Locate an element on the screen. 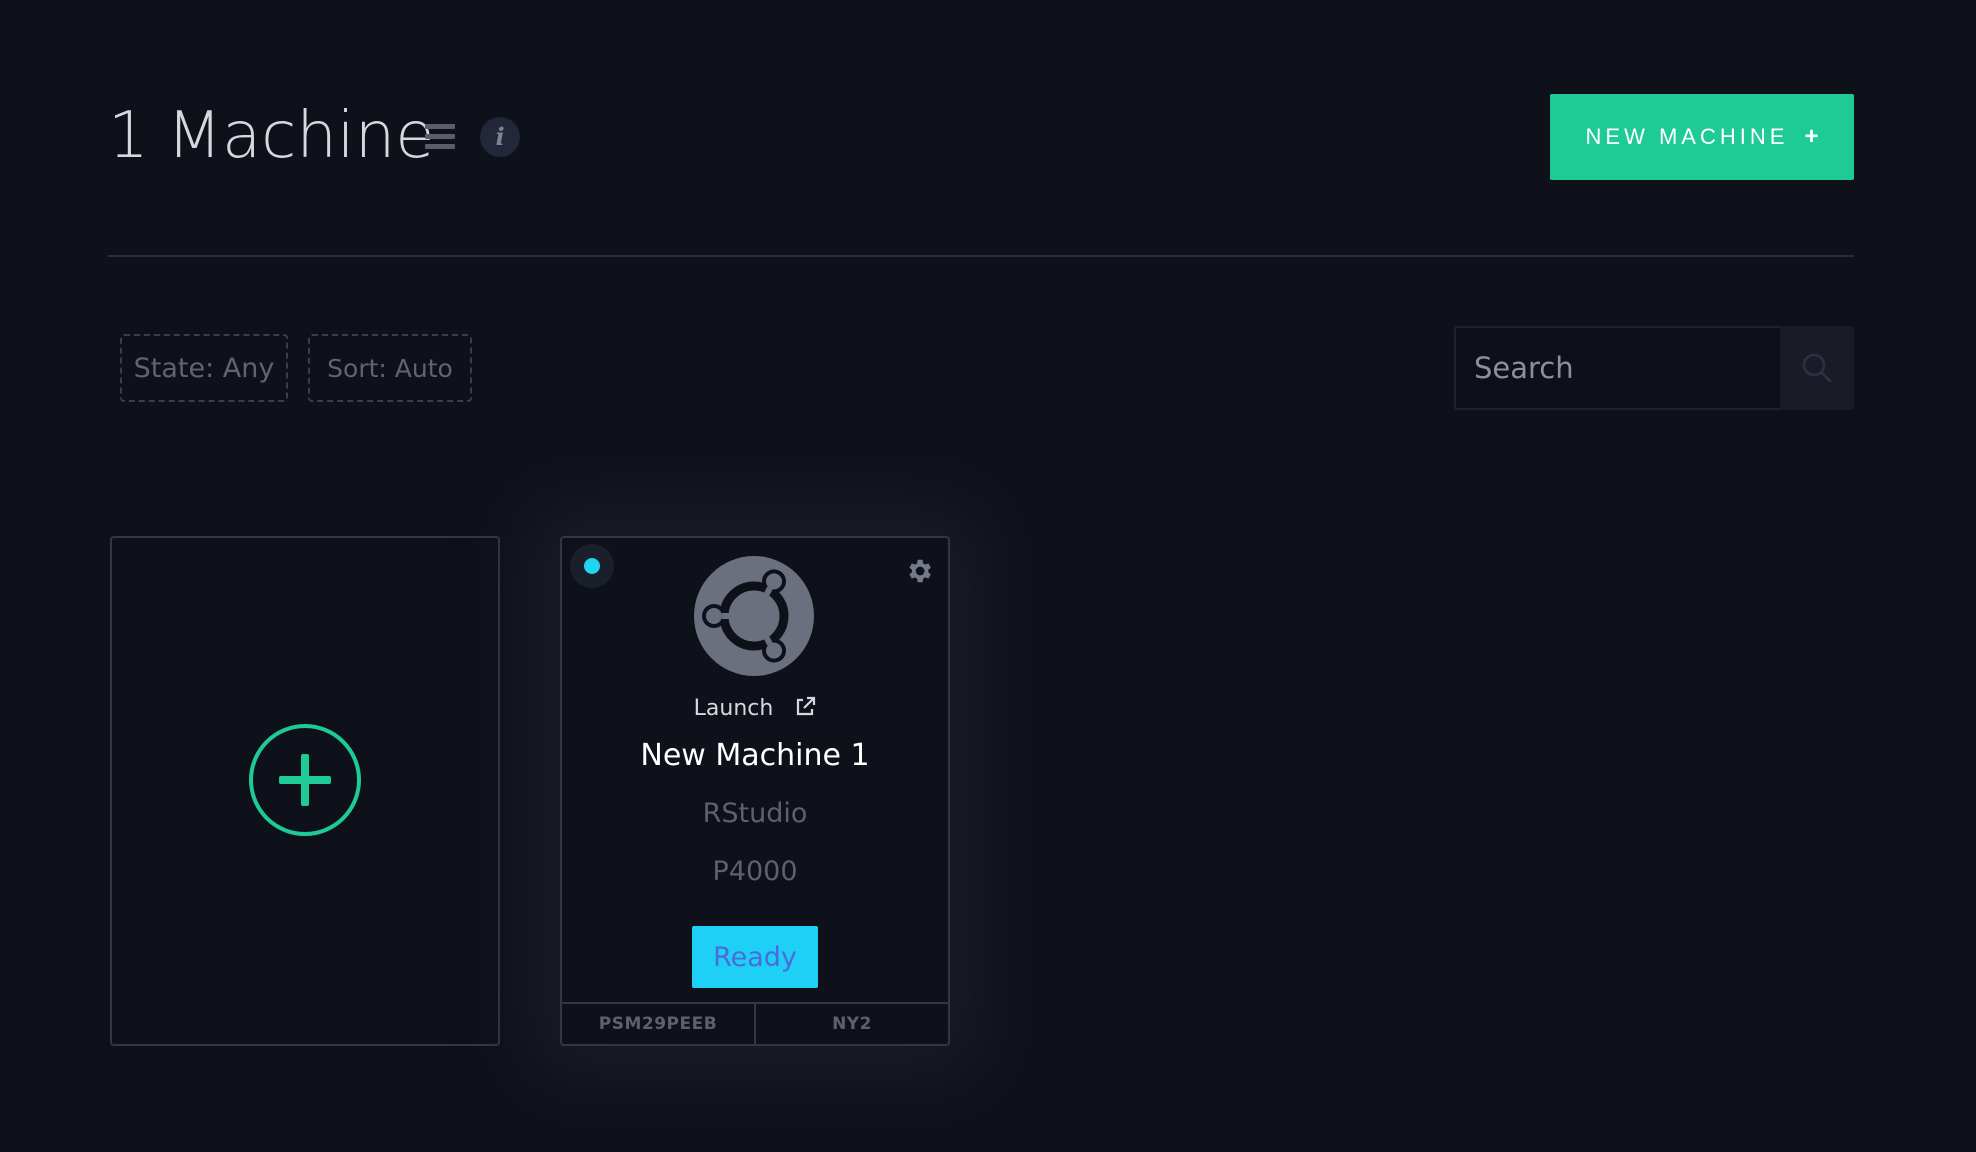 This screenshot has height=1152, width=1976. search-input is located at coordinates (1617, 368).